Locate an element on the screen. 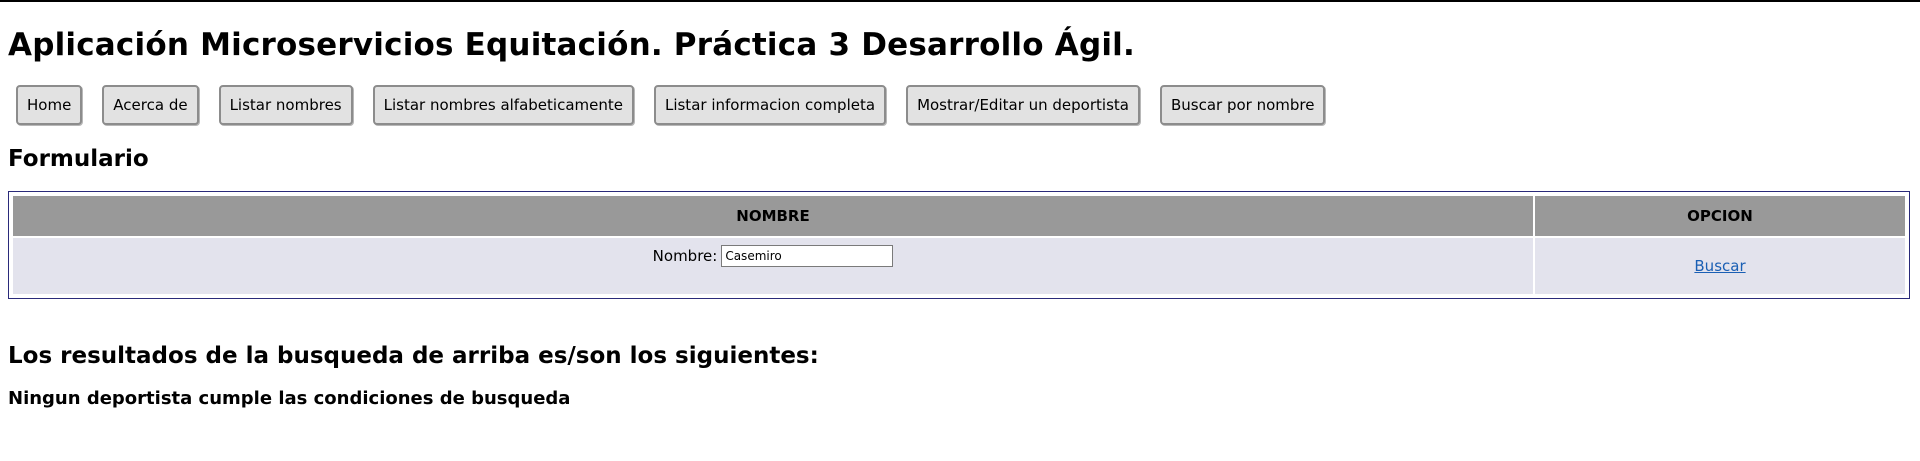  nav-button-listar-nombres: Listar nombres is located at coordinates (285, 105).